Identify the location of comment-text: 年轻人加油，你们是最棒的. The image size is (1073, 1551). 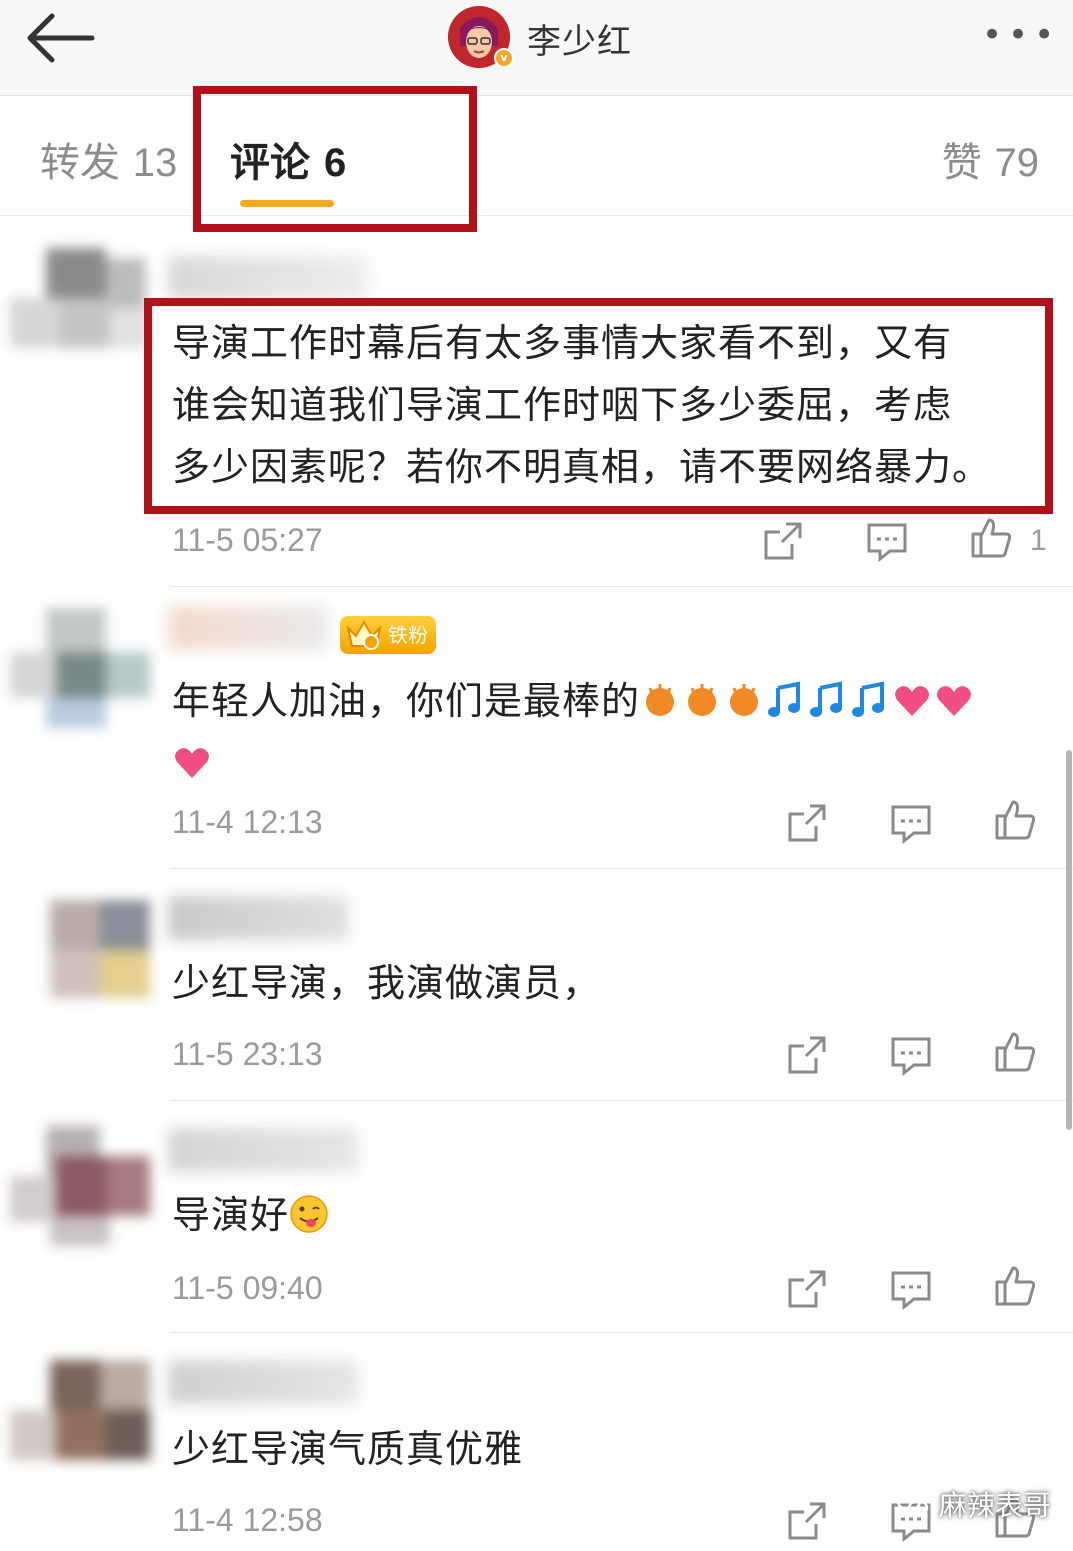
(602, 732).